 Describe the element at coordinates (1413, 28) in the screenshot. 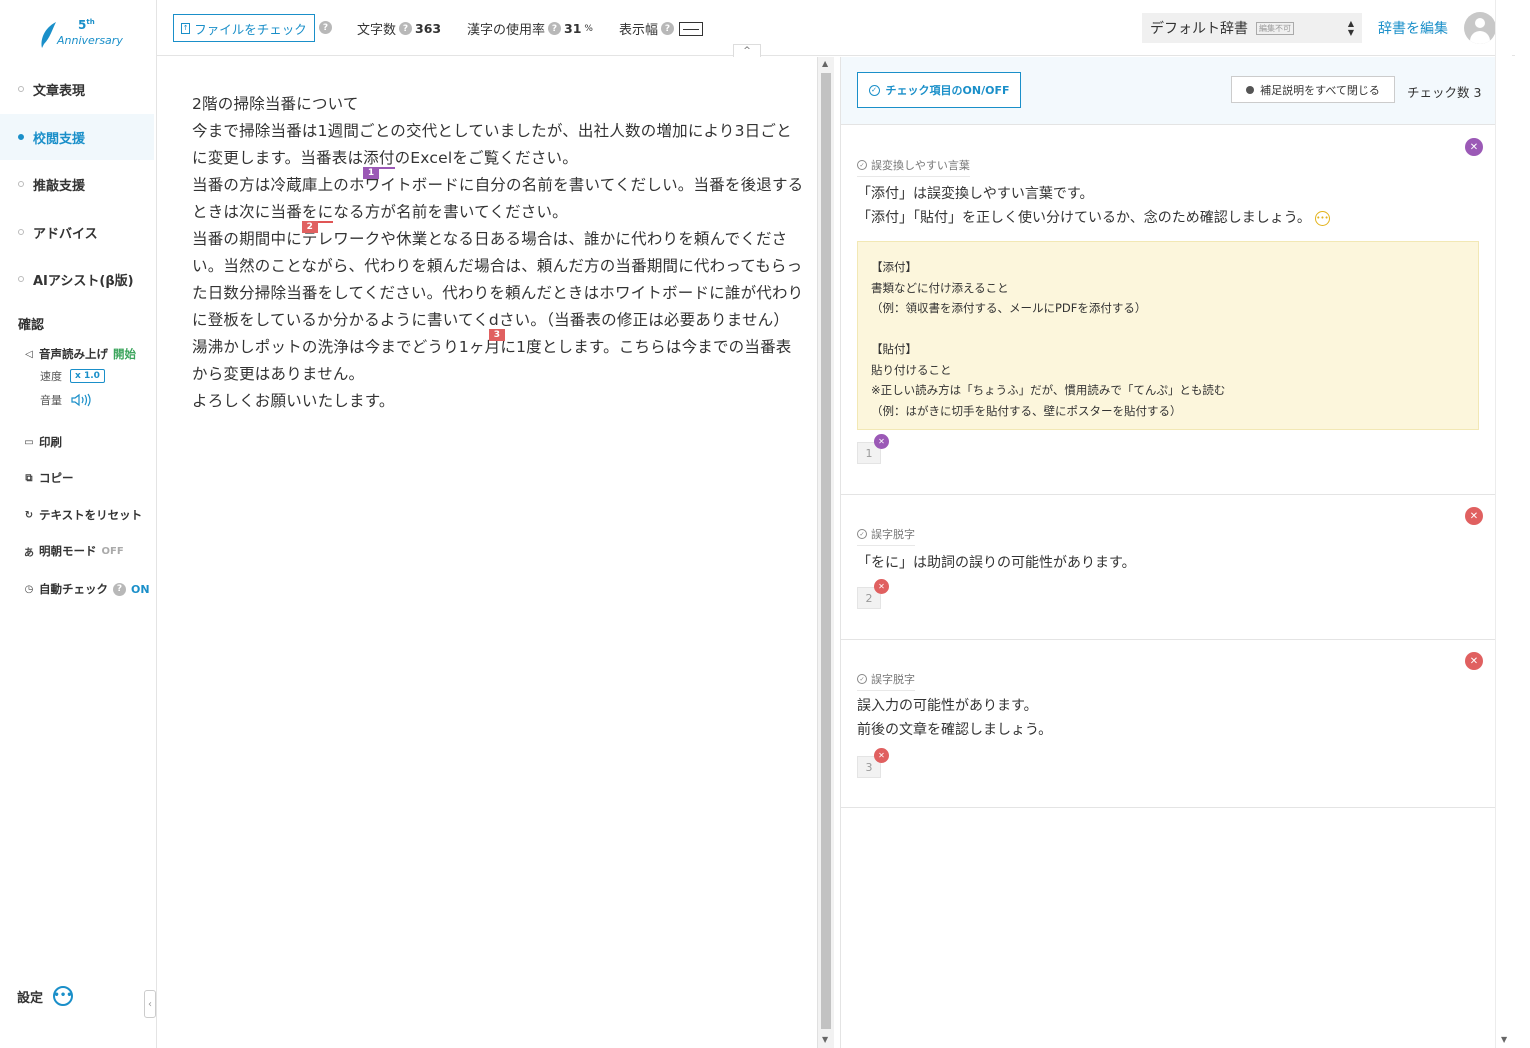

I see `edit-dictionary-link: 辞書を編集` at that location.